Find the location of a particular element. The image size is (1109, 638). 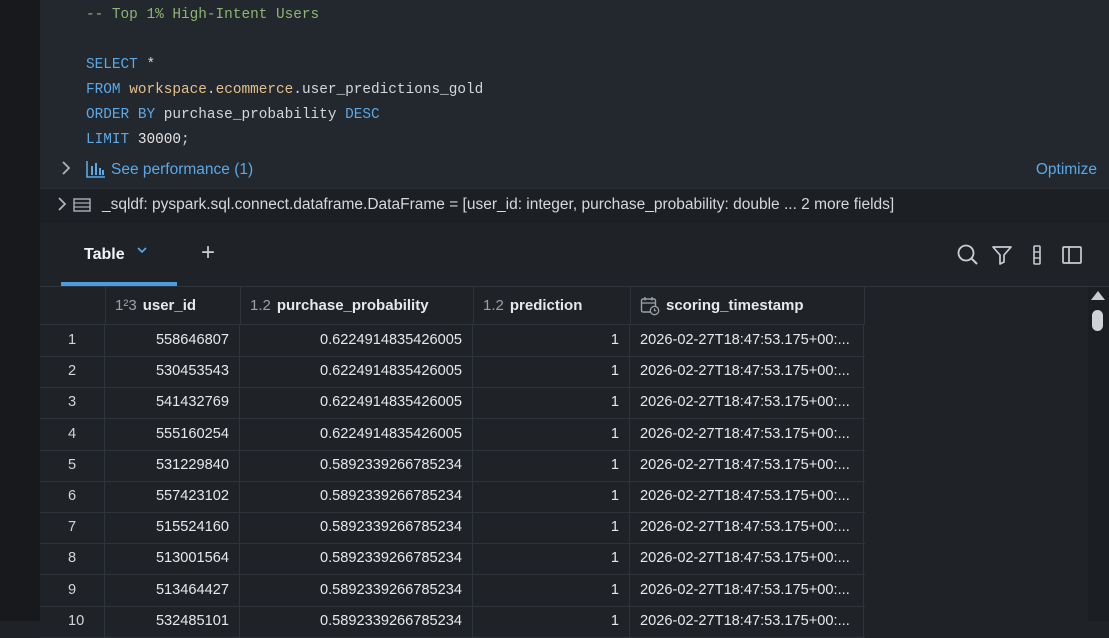

cell-user-id: 558646807 is located at coordinates (172, 340).